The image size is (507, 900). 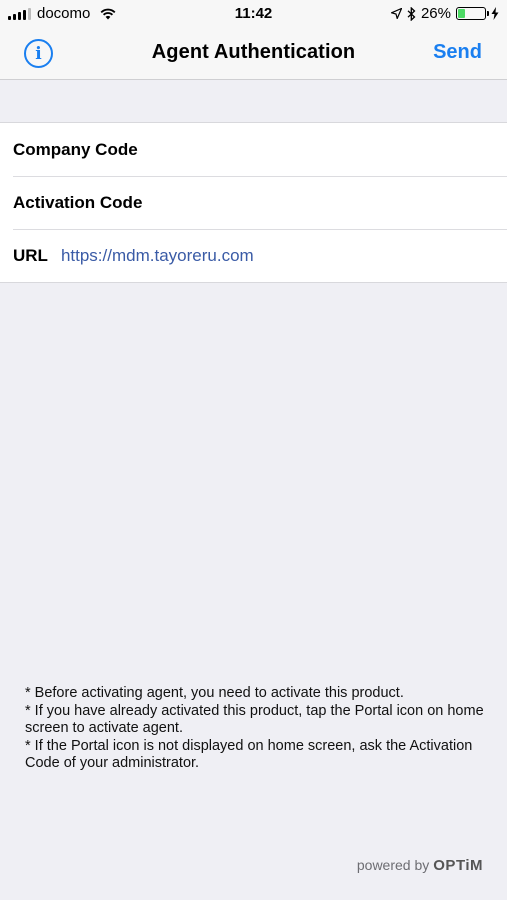 I want to click on battery-percent: 26%, so click(x=435, y=13).